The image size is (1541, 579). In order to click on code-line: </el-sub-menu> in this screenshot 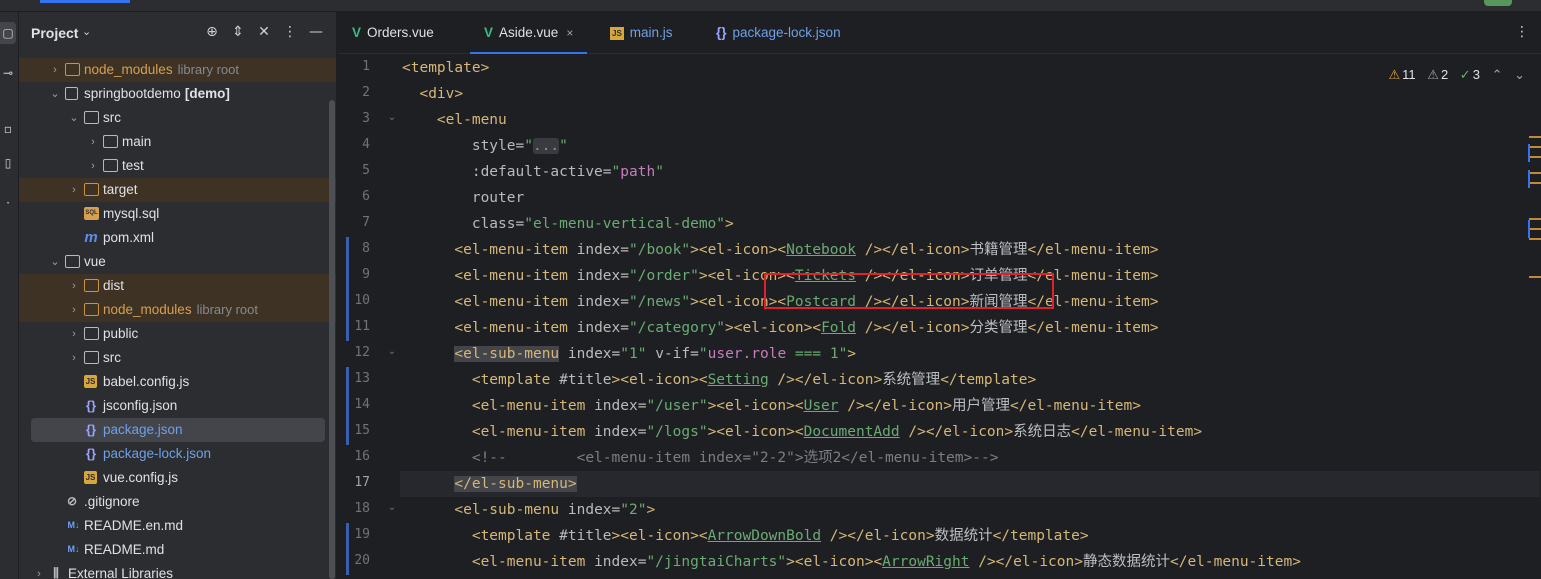, I will do `click(489, 484)`.